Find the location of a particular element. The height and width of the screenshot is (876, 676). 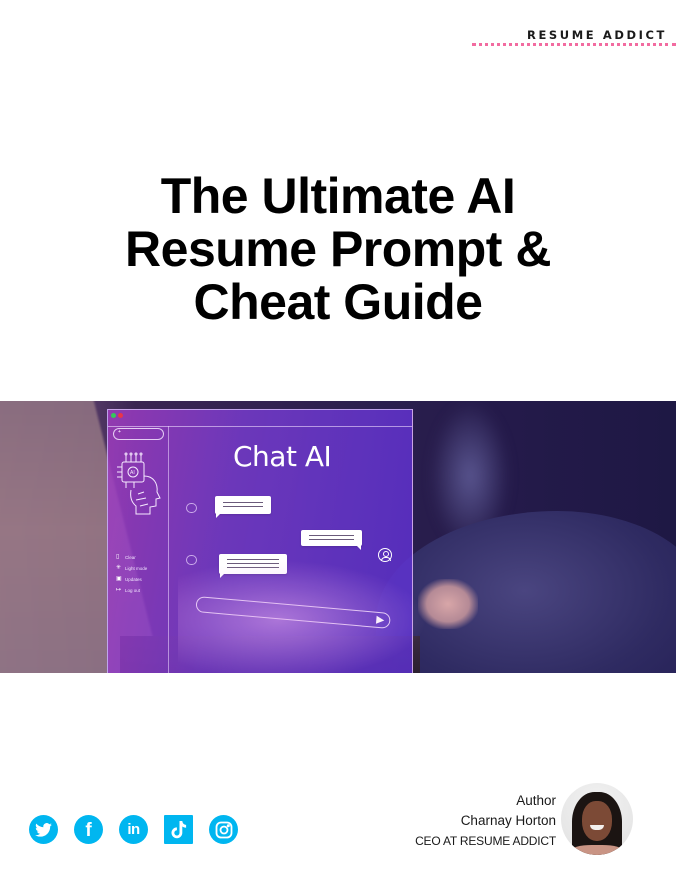

svg-text: AI is located at coordinates (132, 473).